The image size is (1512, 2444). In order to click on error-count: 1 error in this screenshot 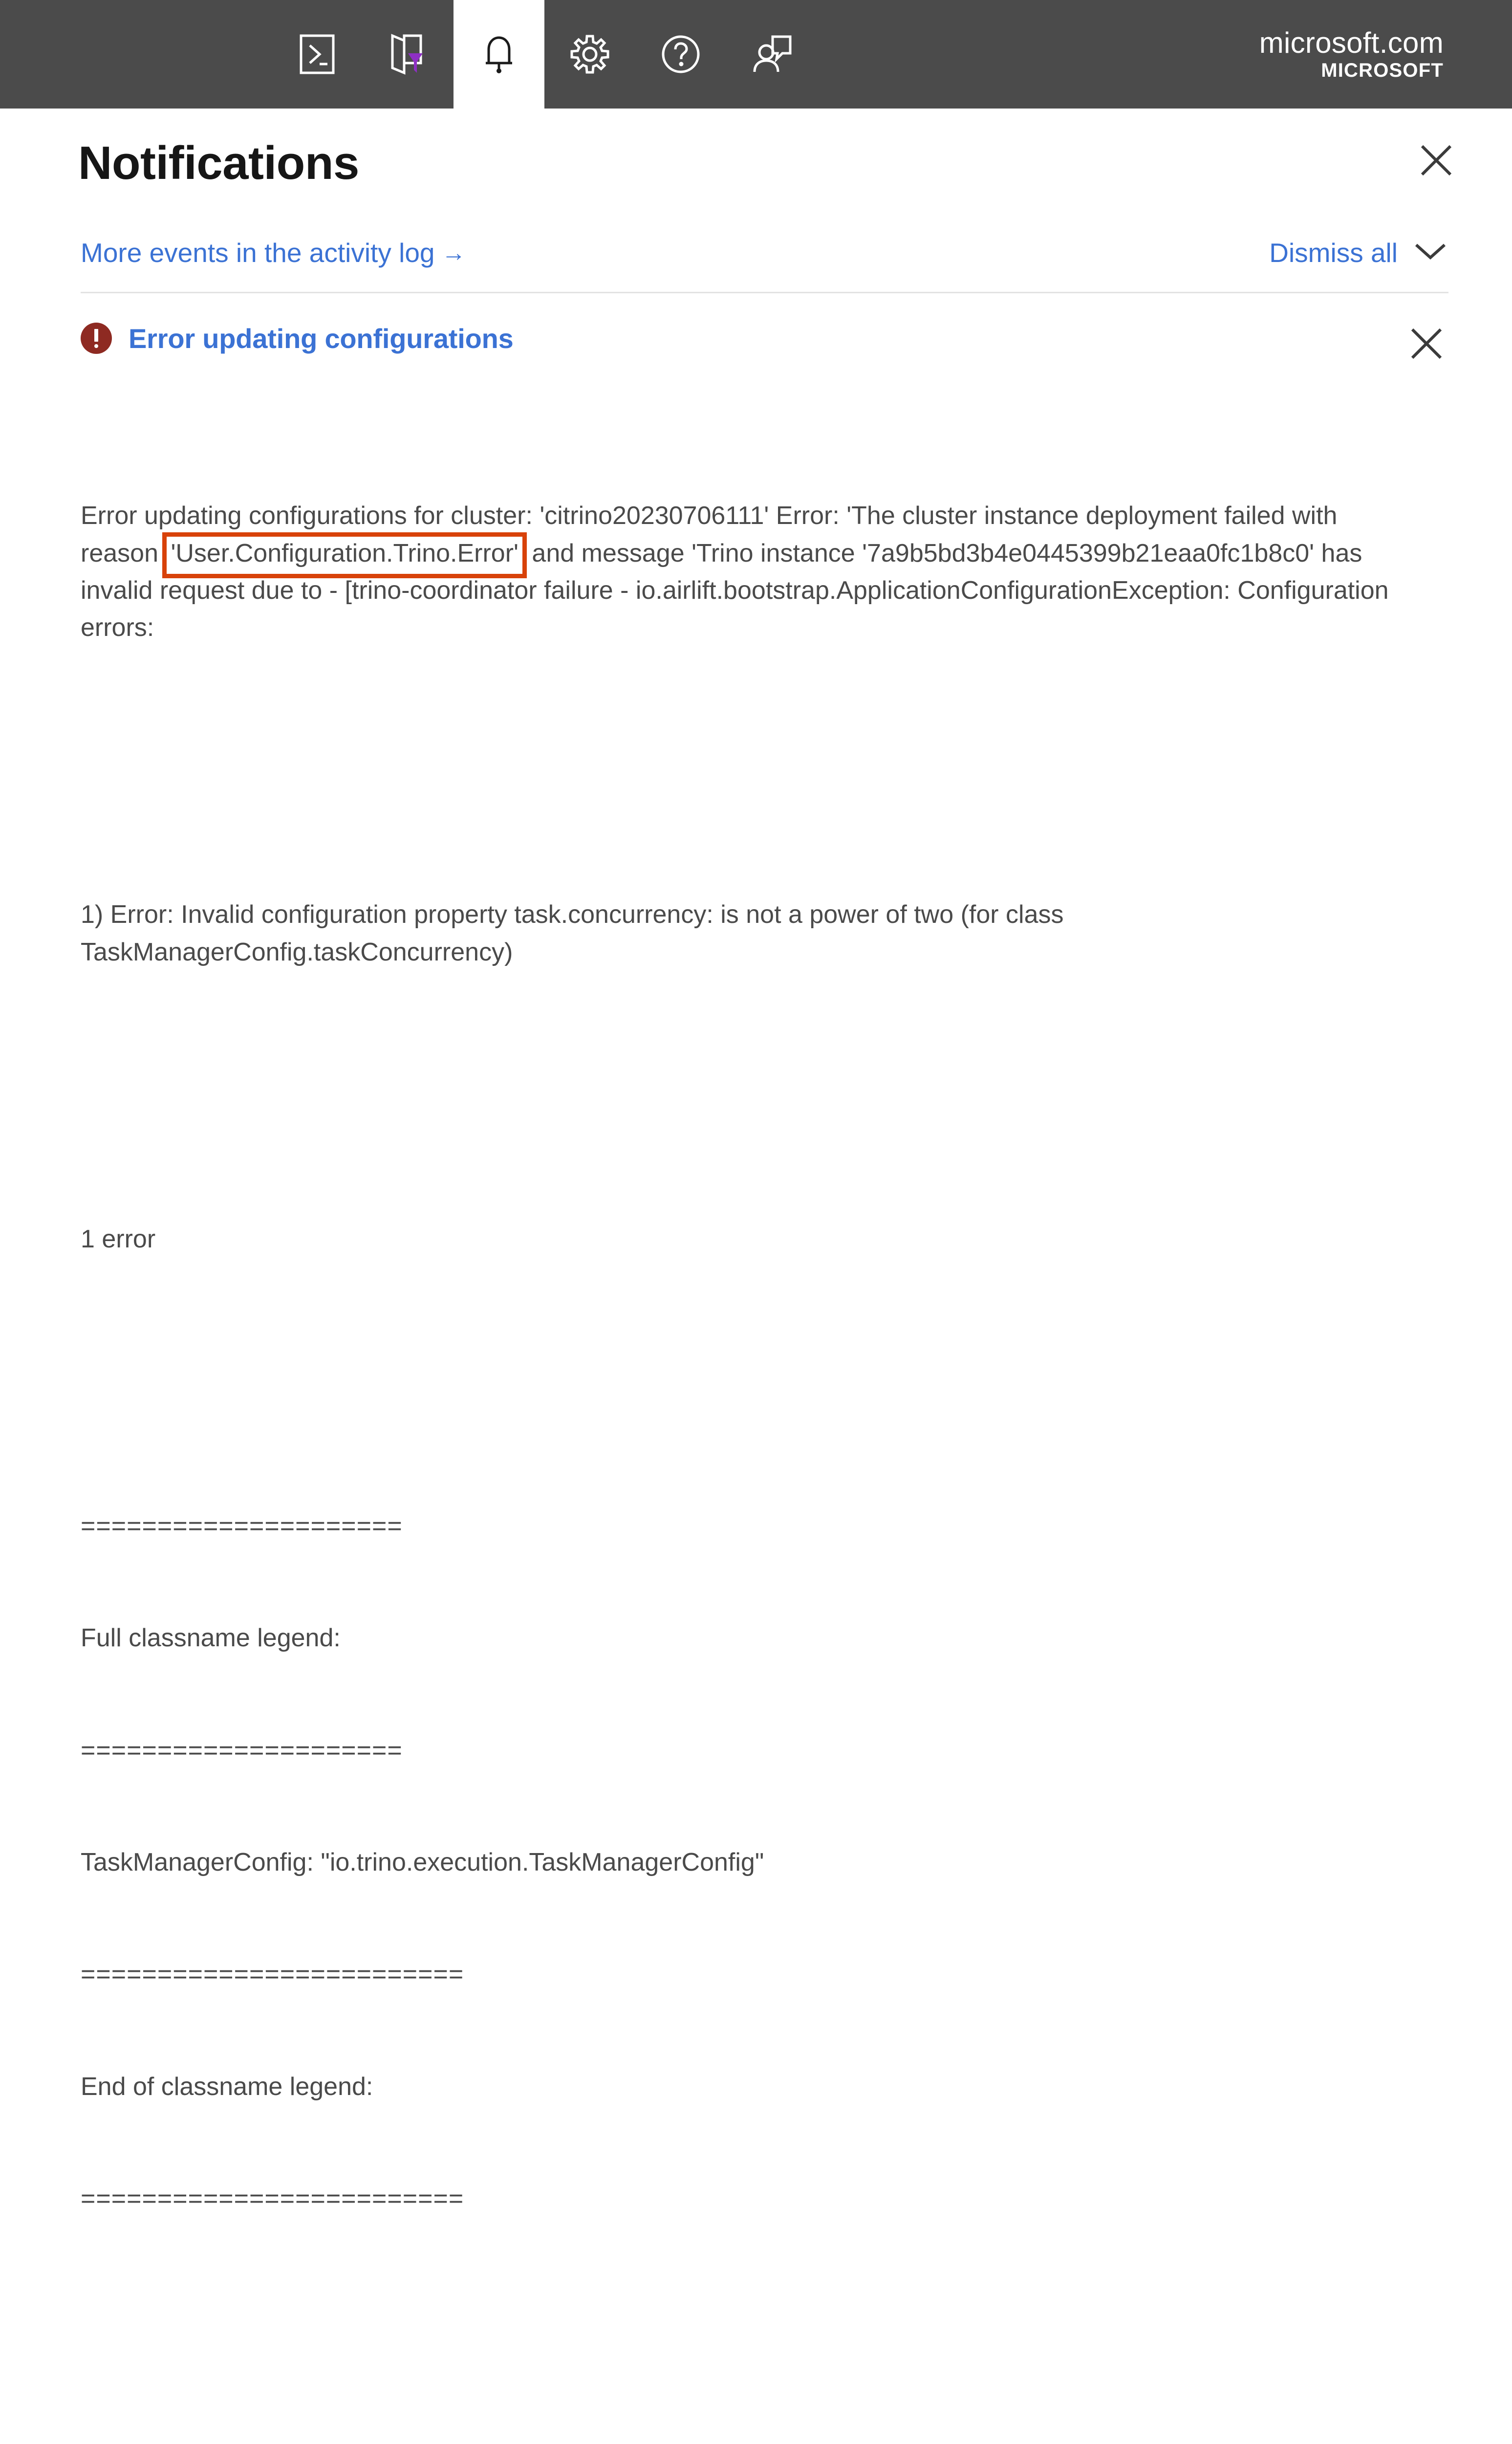, I will do `click(118, 1238)`.